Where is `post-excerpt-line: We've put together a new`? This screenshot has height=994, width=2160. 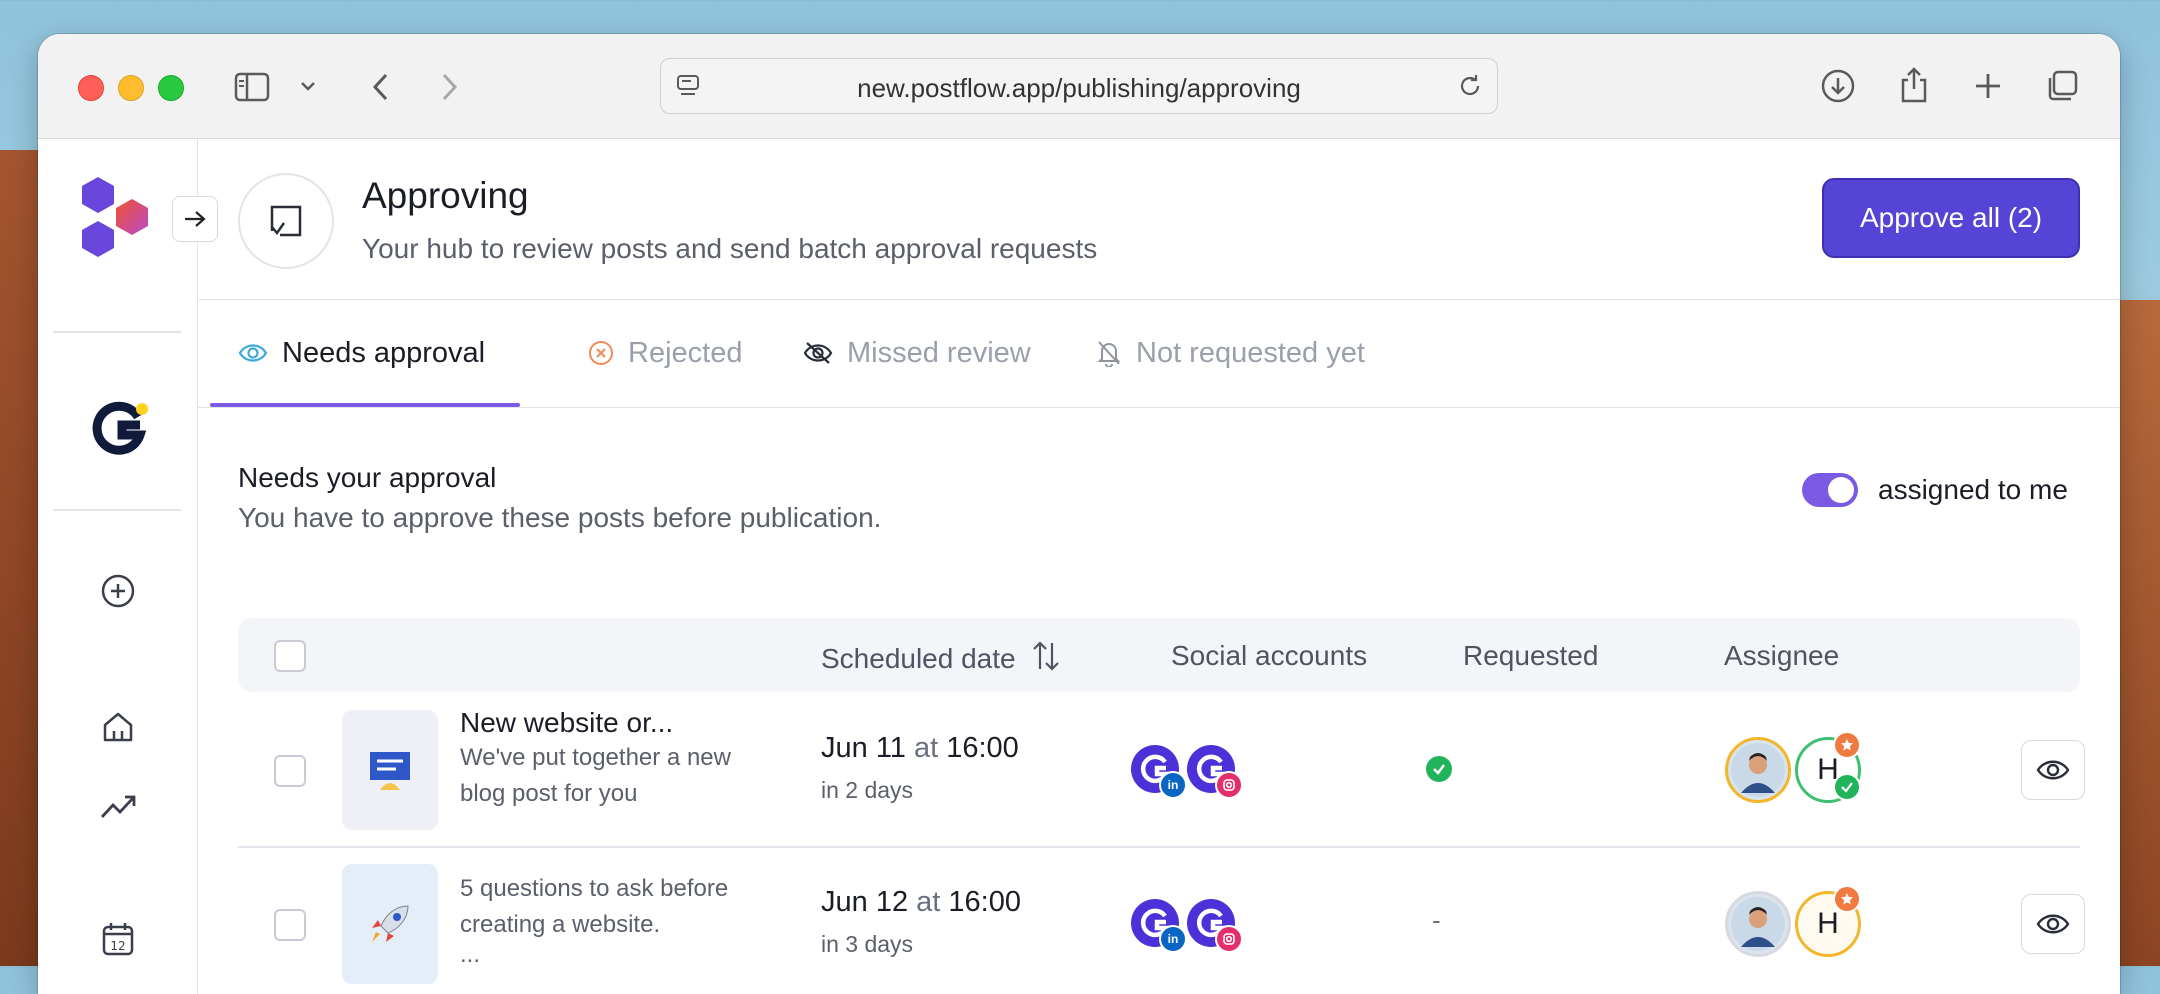
post-excerpt-line: We've put together a new is located at coordinates (595, 757).